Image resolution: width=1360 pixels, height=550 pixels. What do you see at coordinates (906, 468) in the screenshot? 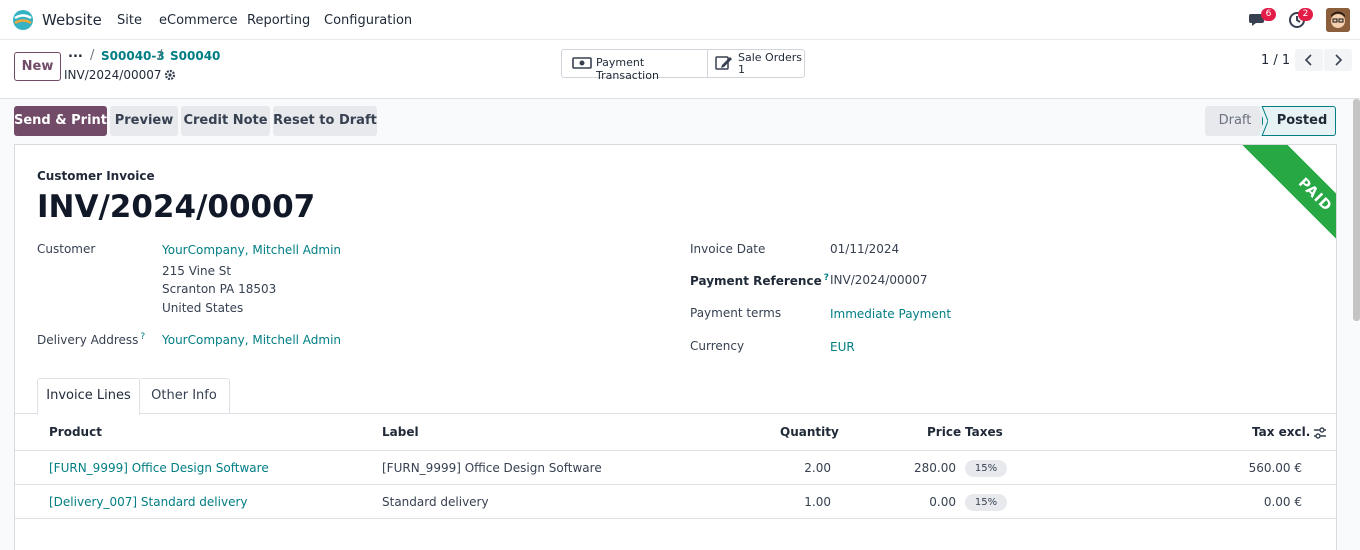
I see `price-cell: 280.00` at bounding box center [906, 468].